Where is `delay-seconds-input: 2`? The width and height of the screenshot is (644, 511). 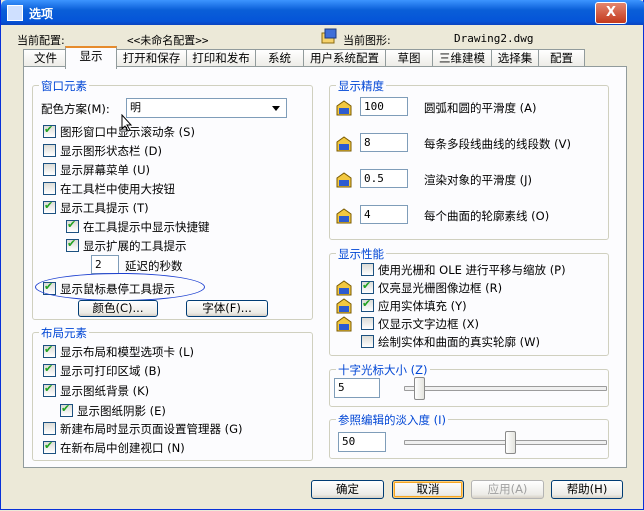
delay-seconds-input: 2 is located at coordinates (105, 264).